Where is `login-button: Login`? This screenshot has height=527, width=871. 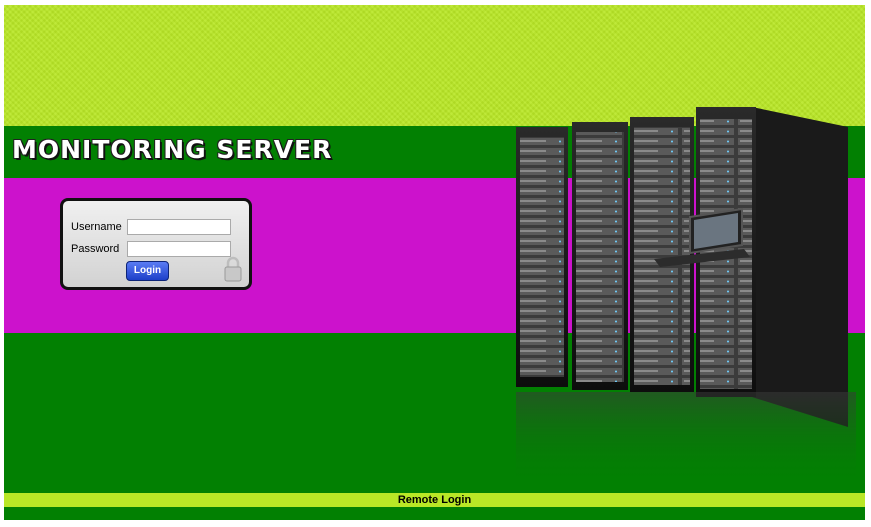 login-button: Login is located at coordinates (147, 271).